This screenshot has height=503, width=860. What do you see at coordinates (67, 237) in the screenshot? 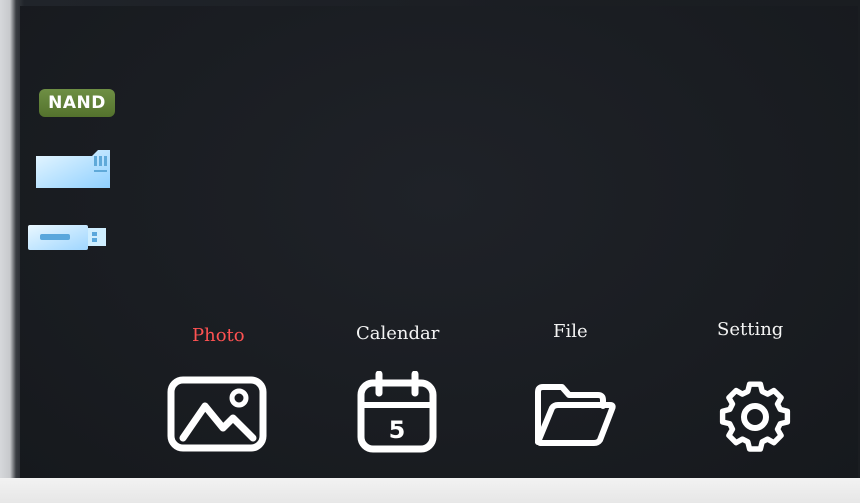
I see `usb-drive-icon` at bounding box center [67, 237].